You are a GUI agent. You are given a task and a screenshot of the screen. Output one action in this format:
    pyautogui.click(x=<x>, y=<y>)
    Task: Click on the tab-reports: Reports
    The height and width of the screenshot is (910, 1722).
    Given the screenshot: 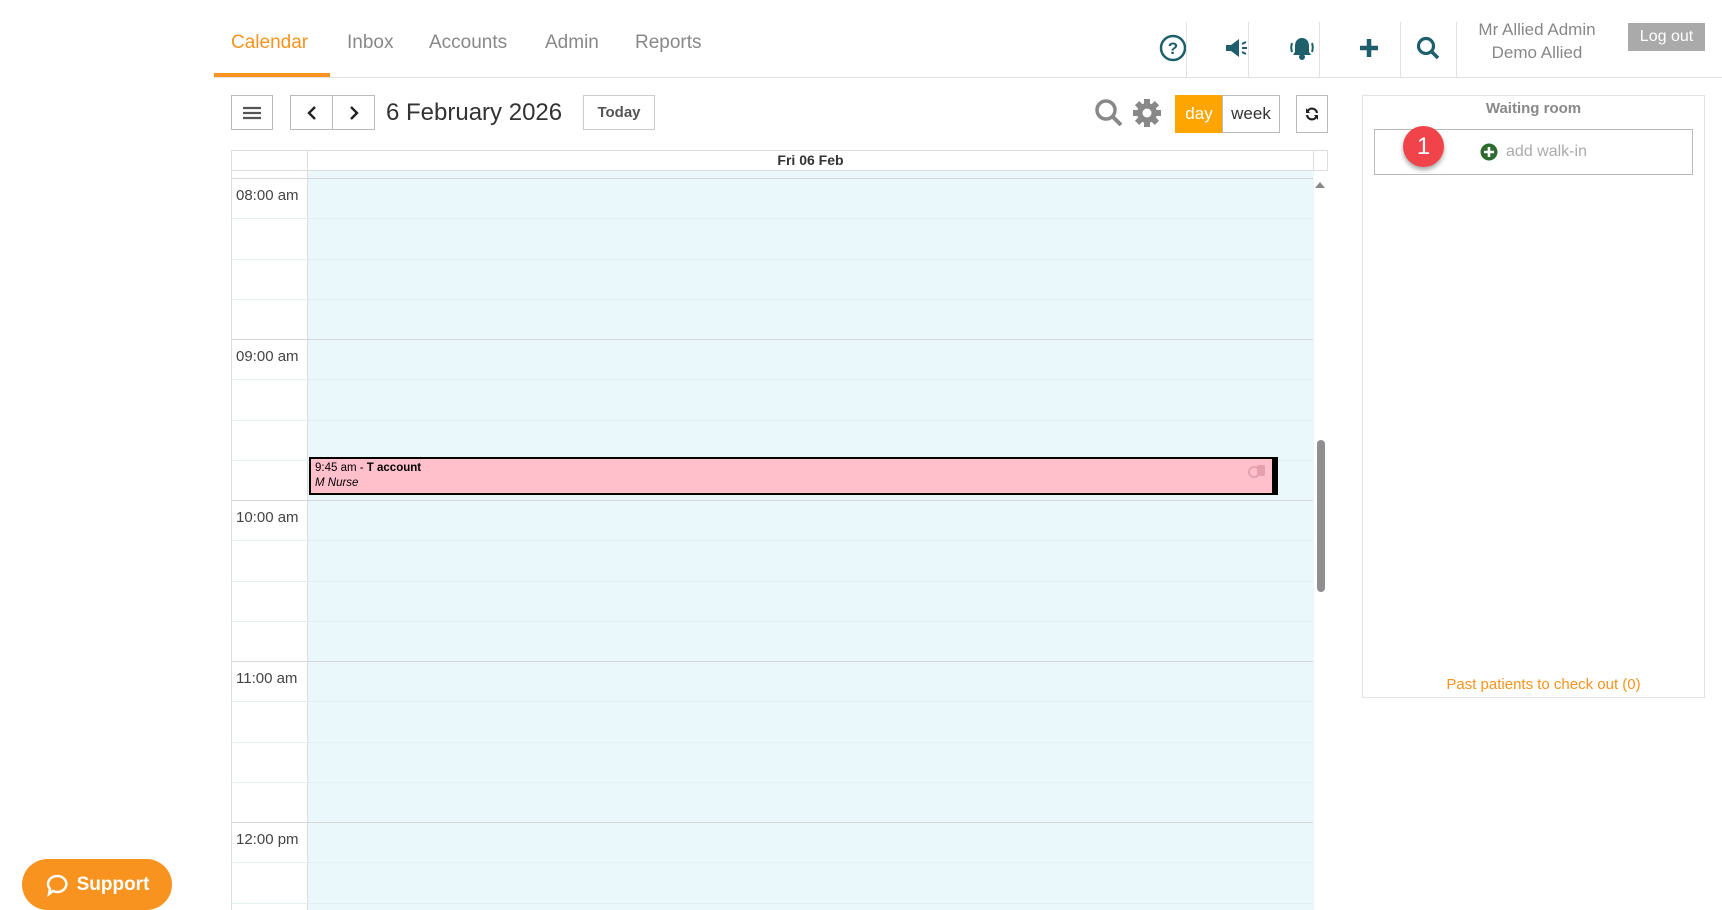 What is the action you would take?
    pyautogui.click(x=668, y=43)
    